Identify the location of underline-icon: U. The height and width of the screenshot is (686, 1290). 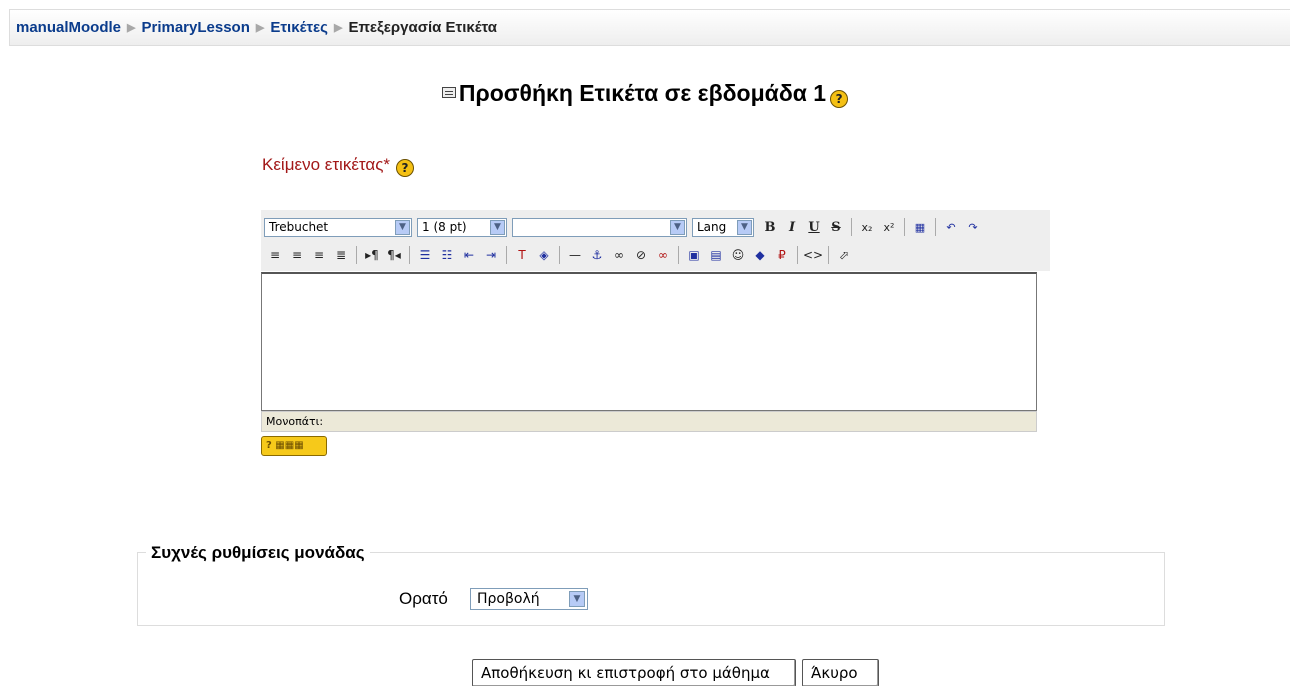
(814, 227).